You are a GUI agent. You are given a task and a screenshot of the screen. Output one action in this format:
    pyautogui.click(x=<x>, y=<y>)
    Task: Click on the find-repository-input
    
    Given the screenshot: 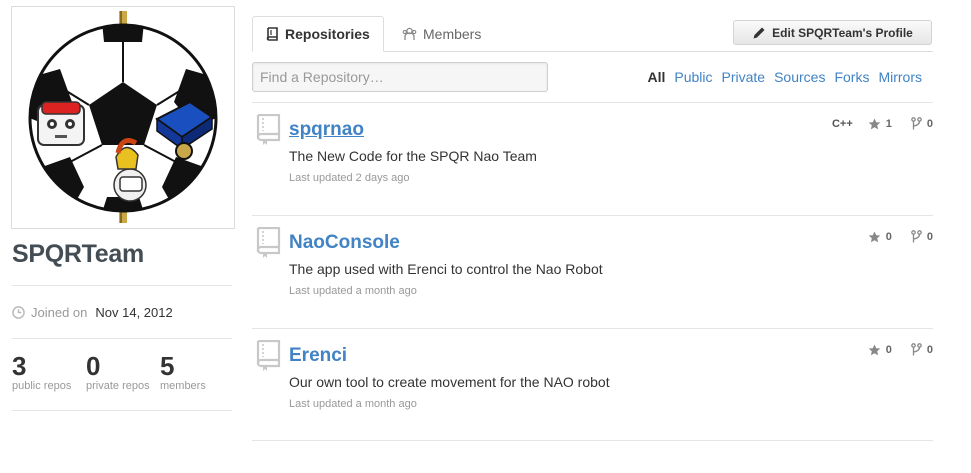 What is the action you would take?
    pyautogui.click(x=400, y=77)
    